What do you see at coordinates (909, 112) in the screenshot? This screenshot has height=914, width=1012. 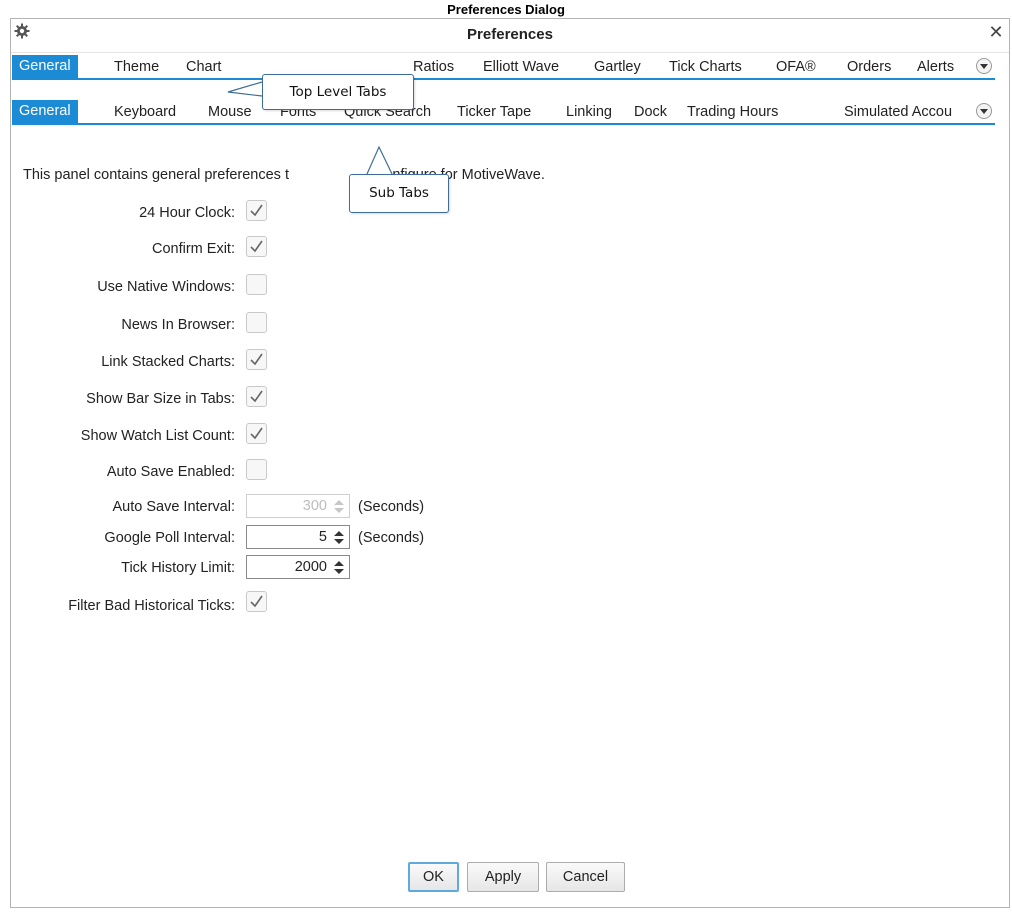 I see `subtab-simulated-accounts: Simulated Accou` at bounding box center [909, 112].